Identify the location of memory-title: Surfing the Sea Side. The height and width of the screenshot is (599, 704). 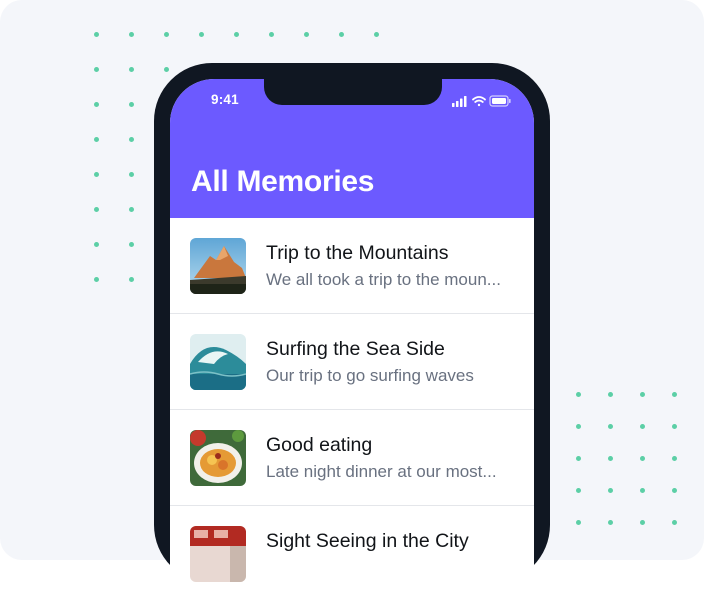
(355, 349).